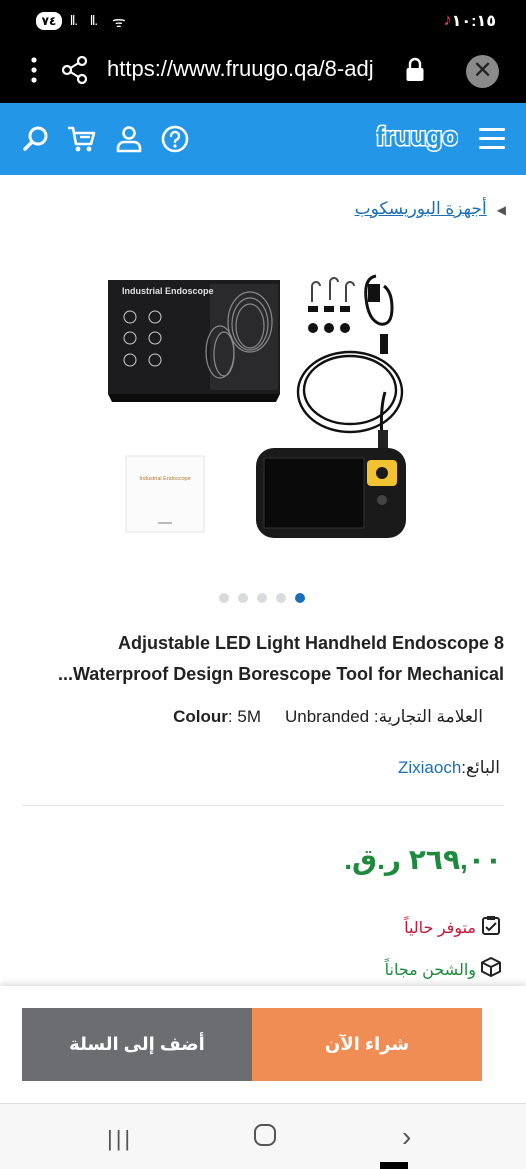  Describe the element at coordinates (244, 716) in the screenshot. I see `colour-value: : 5M` at that location.